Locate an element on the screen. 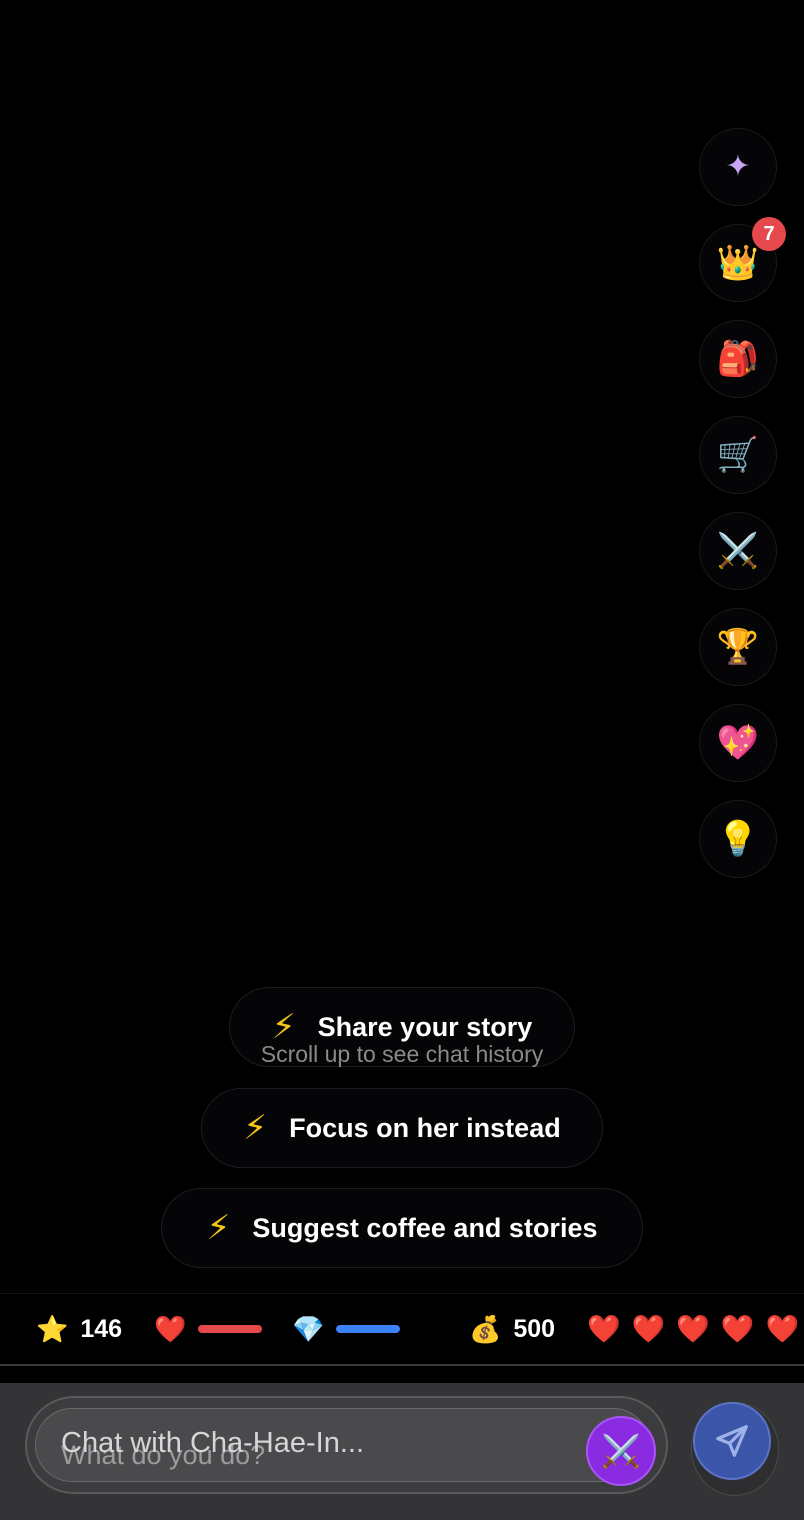 The width and height of the screenshot is (804, 1520). paper-plane-icon is located at coordinates (732, 1441).